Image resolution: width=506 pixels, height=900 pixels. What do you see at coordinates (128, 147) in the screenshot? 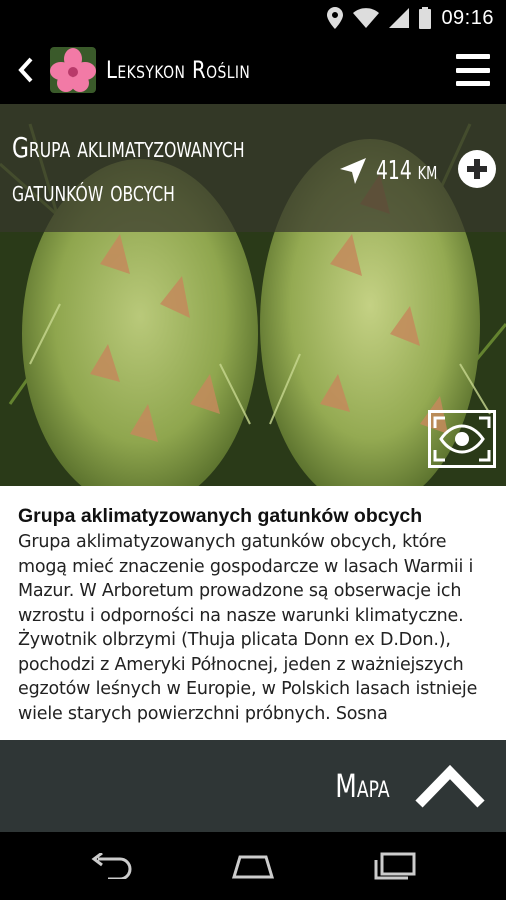
I see `hero-title-line1: Grupa aklimatyzowanych` at bounding box center [128, 147].